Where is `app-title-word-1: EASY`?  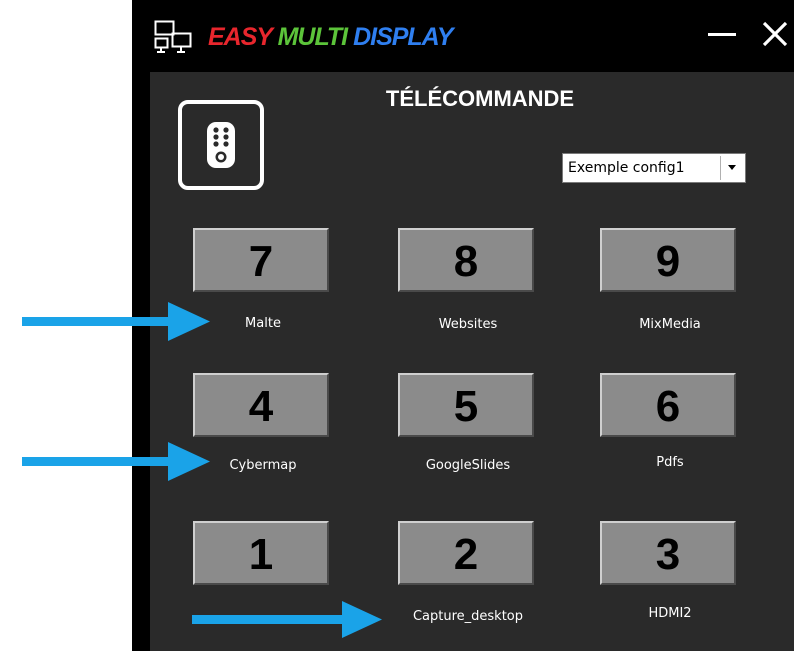
app-title-word-1: EASY is located at coordinates (240, 37).